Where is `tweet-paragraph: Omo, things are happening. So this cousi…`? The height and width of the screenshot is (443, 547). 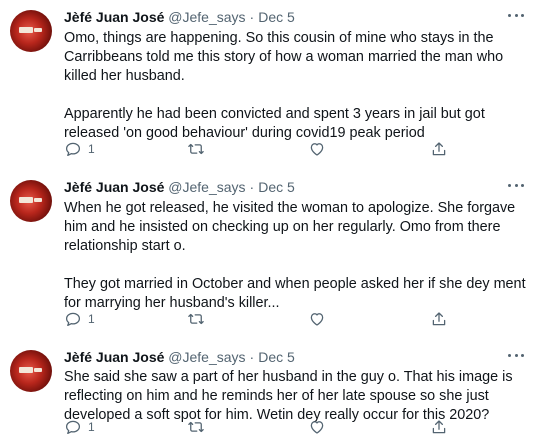
tweet-paragraph: Omo, things are happening. So this cousi… is located at coordinates (284, 57).